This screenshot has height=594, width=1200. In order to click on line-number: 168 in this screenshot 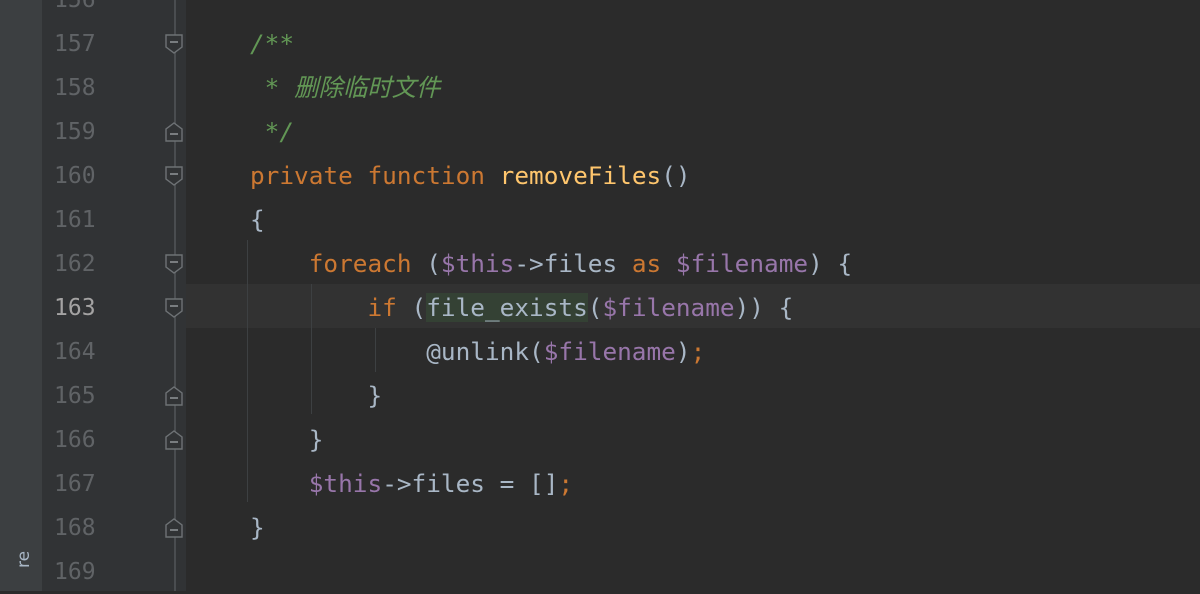, I will do `click(75, 528)`.